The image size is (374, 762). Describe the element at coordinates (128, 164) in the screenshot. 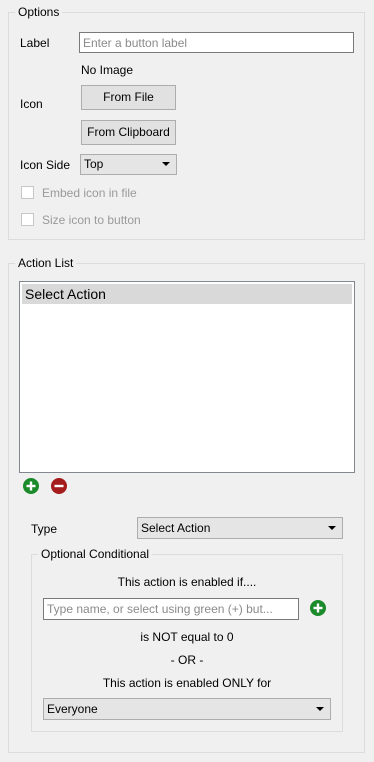

I see `icon-side-select: Top` at that location.